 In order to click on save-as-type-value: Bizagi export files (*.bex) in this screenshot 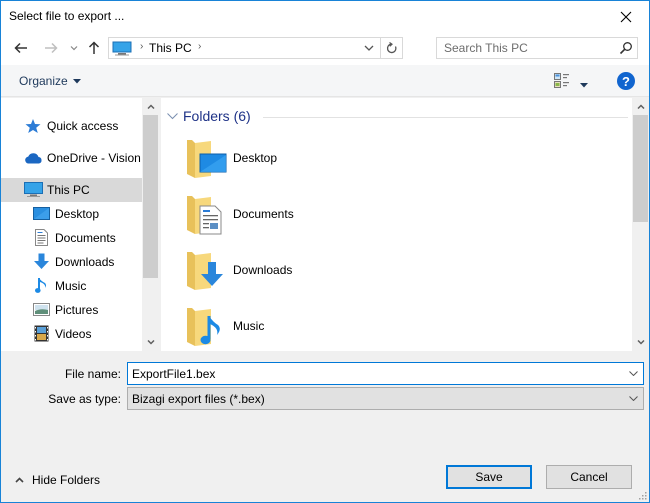, I will do `click(198, 399)`.